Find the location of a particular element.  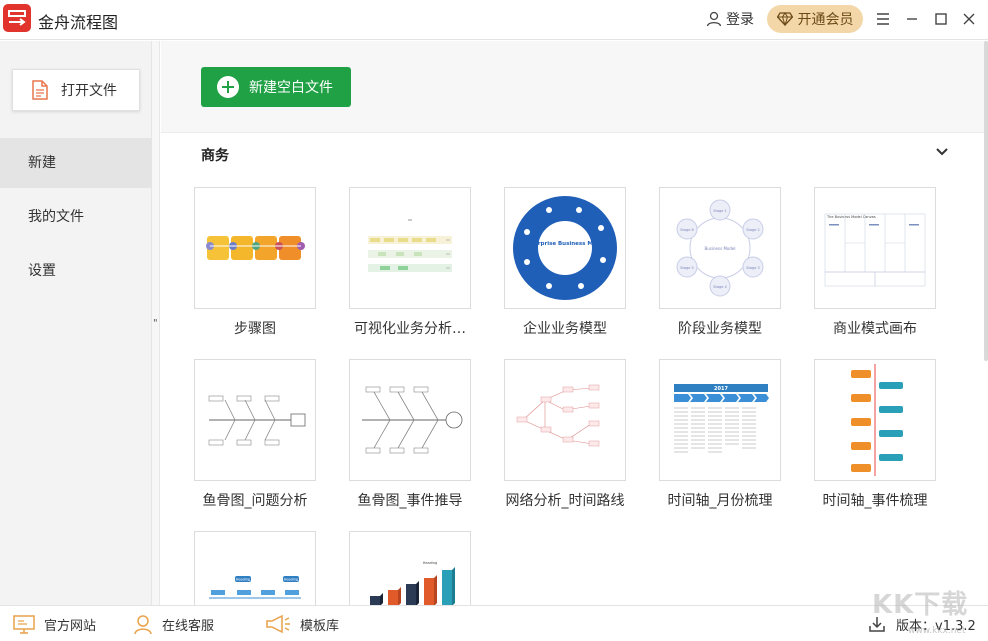

template-card-visual-analysis is located at coordinates (410, 248).